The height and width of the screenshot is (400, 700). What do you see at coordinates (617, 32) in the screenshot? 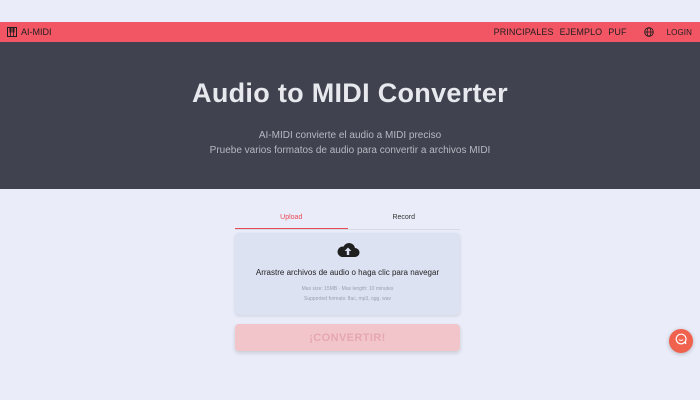
I see `nav-link-puf: PUF` at bounding box center [617, 32].